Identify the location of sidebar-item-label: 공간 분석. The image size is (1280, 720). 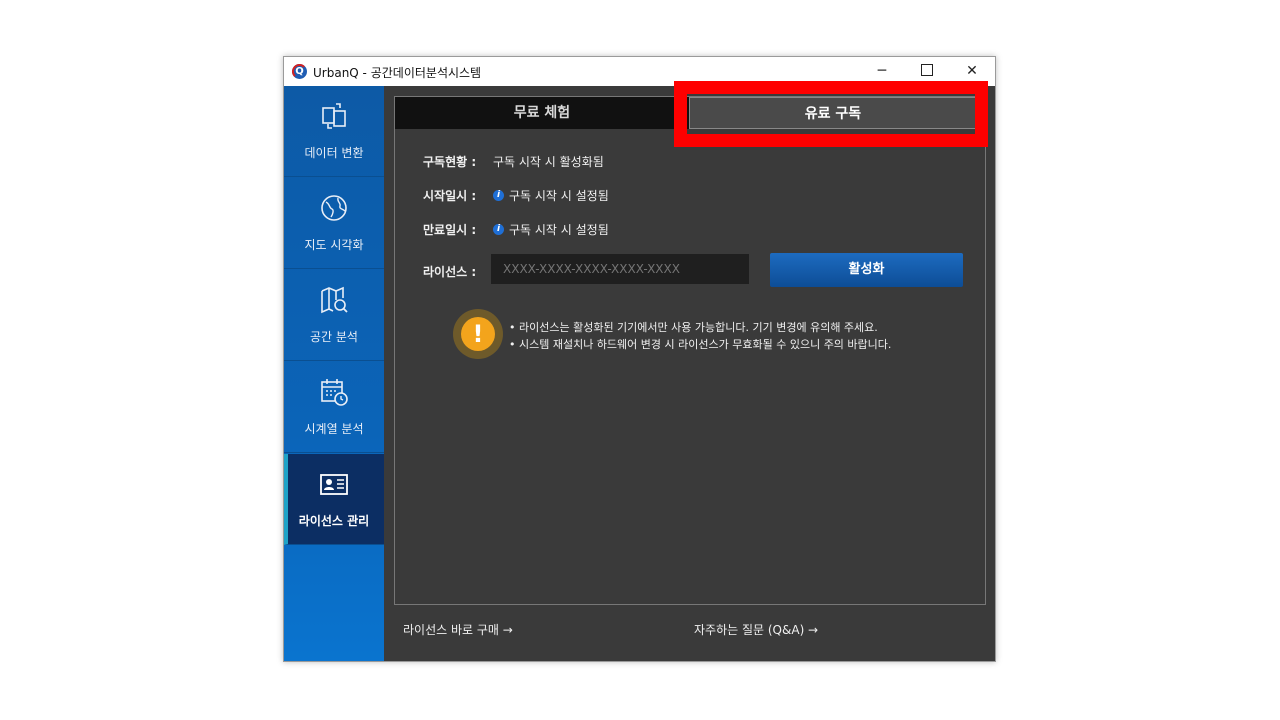
(334, 337).